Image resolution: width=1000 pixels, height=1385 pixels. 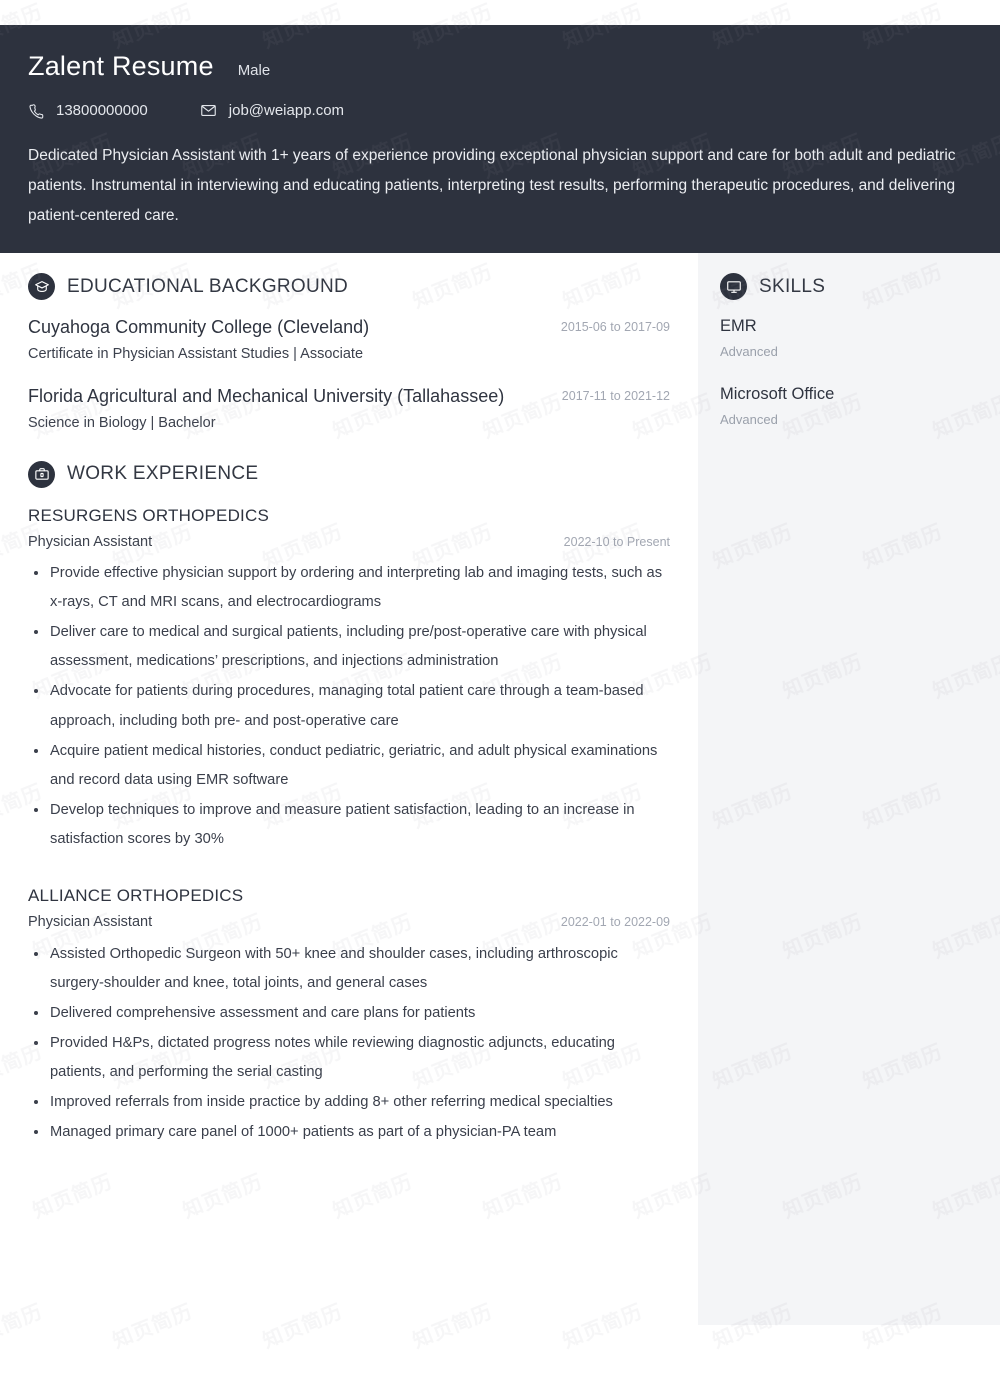 What do you see at coordinates (615, 327) in the screenshot?
I see `education-date: 2015-06 to 2017-09` at bounding box center [615, 327].